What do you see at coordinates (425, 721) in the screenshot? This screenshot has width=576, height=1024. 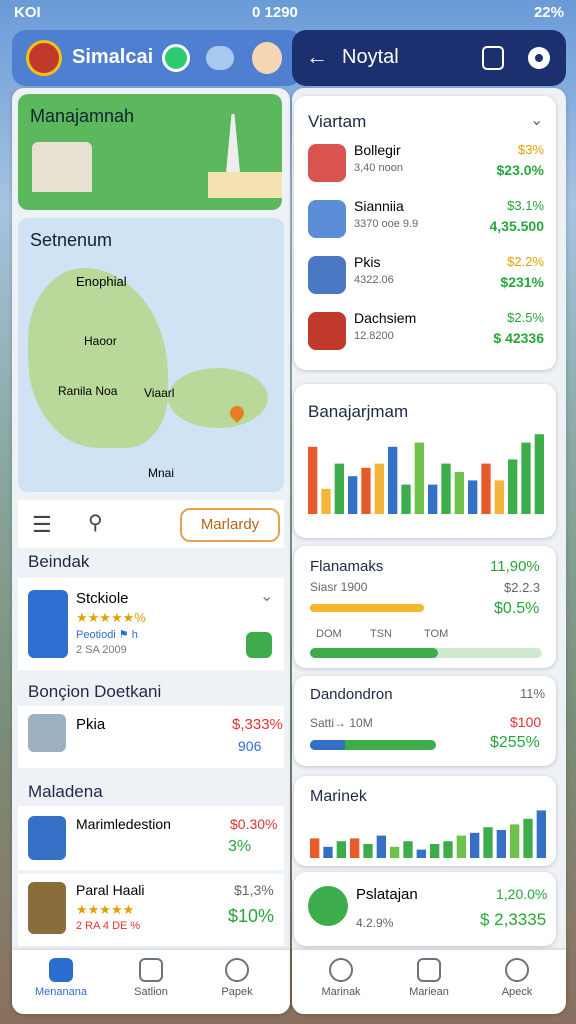 I see `stat2-card: Dandondron Satti→ 10M 11% $100 $255%` at bounding box center [425, 721].